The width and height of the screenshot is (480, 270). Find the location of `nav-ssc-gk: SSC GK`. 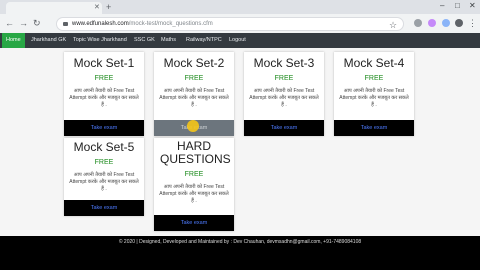

nav-ssc-gk: SSC GK is located at coordinates (144, 40).